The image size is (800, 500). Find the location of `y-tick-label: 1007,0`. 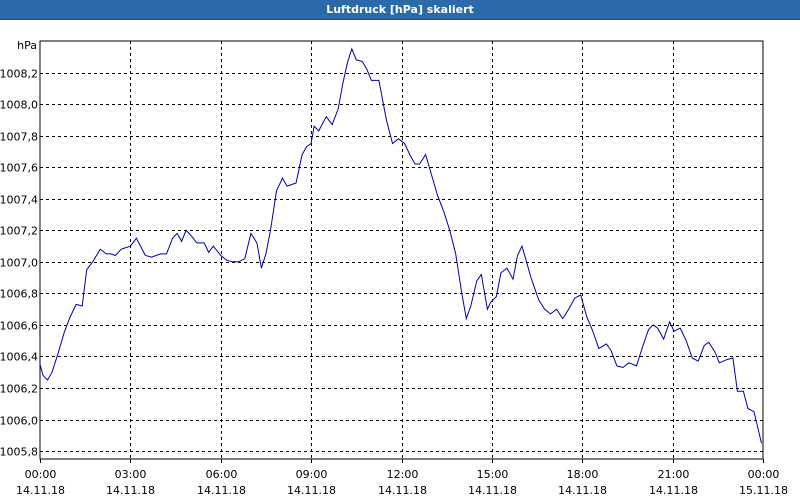

y-tick-label: 1007,0 is located at coordinates (19, 263).